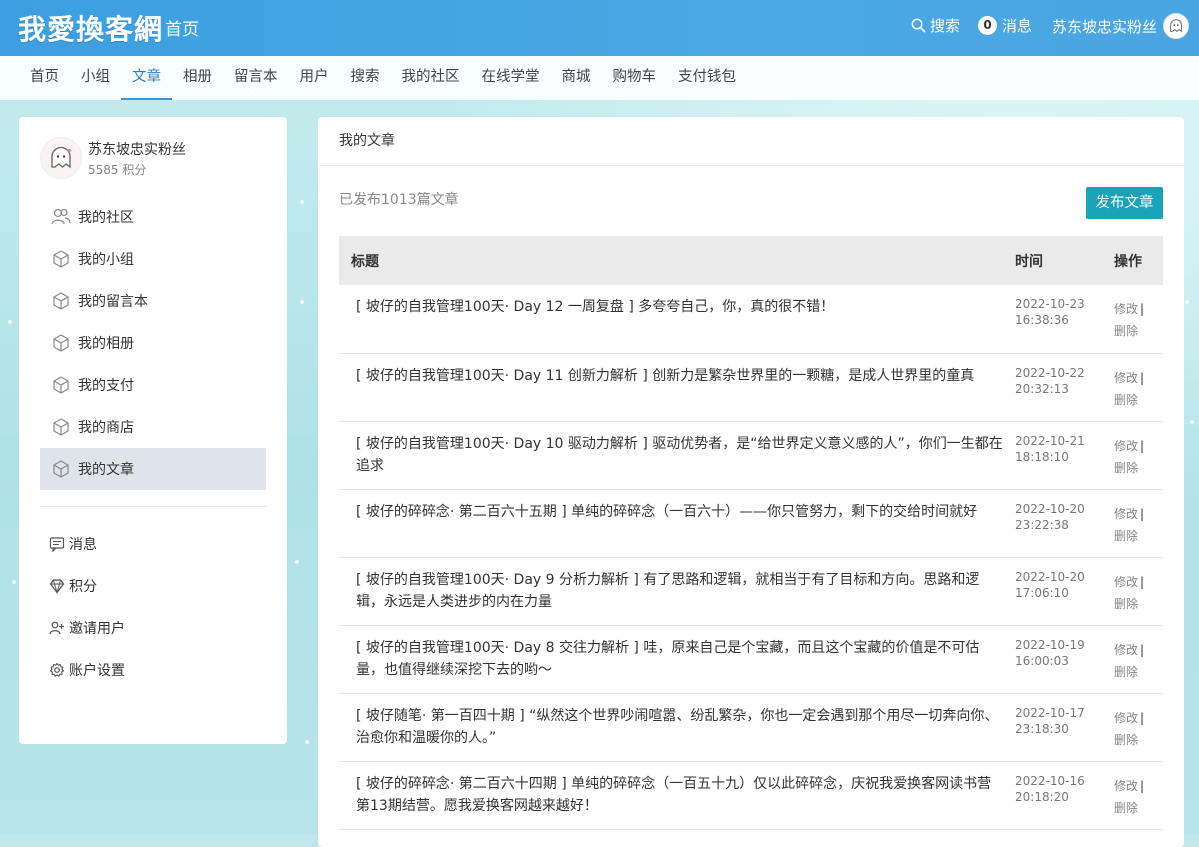 This screenshot has width=1199, height=847. I want to click on sidebar-item-4: 我的支付, so click(153, 385).